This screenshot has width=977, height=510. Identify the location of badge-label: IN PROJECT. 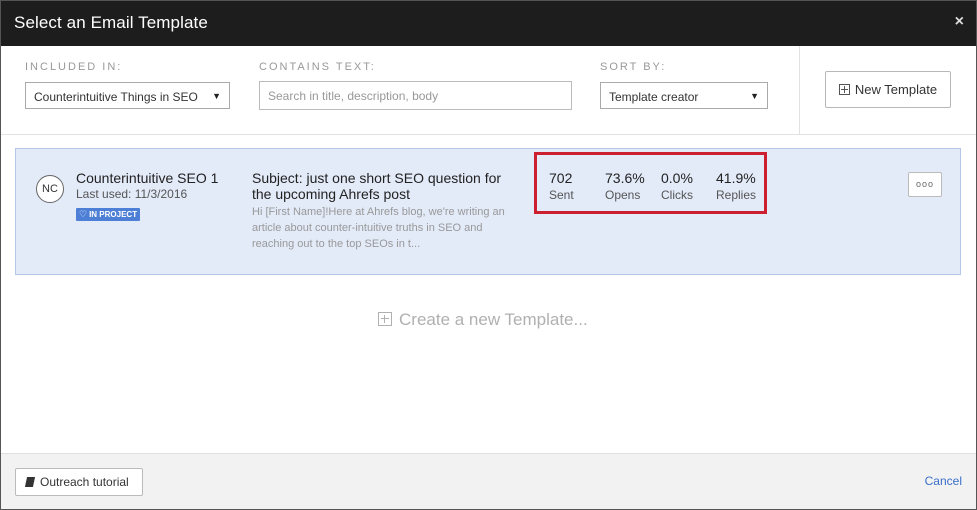
(113, 214).